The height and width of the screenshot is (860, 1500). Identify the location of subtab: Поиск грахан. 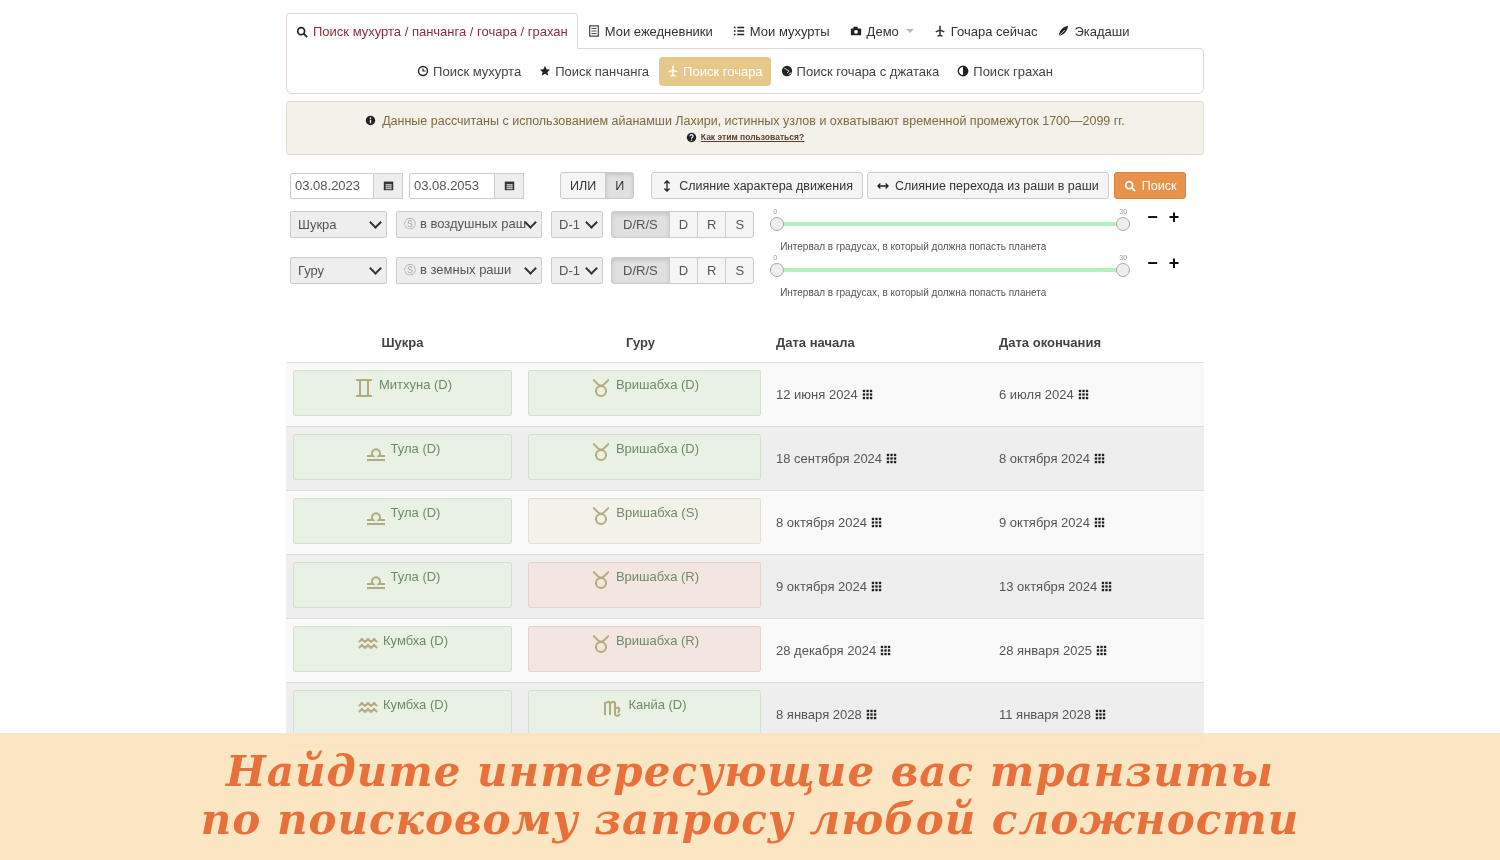
(1005, 71).